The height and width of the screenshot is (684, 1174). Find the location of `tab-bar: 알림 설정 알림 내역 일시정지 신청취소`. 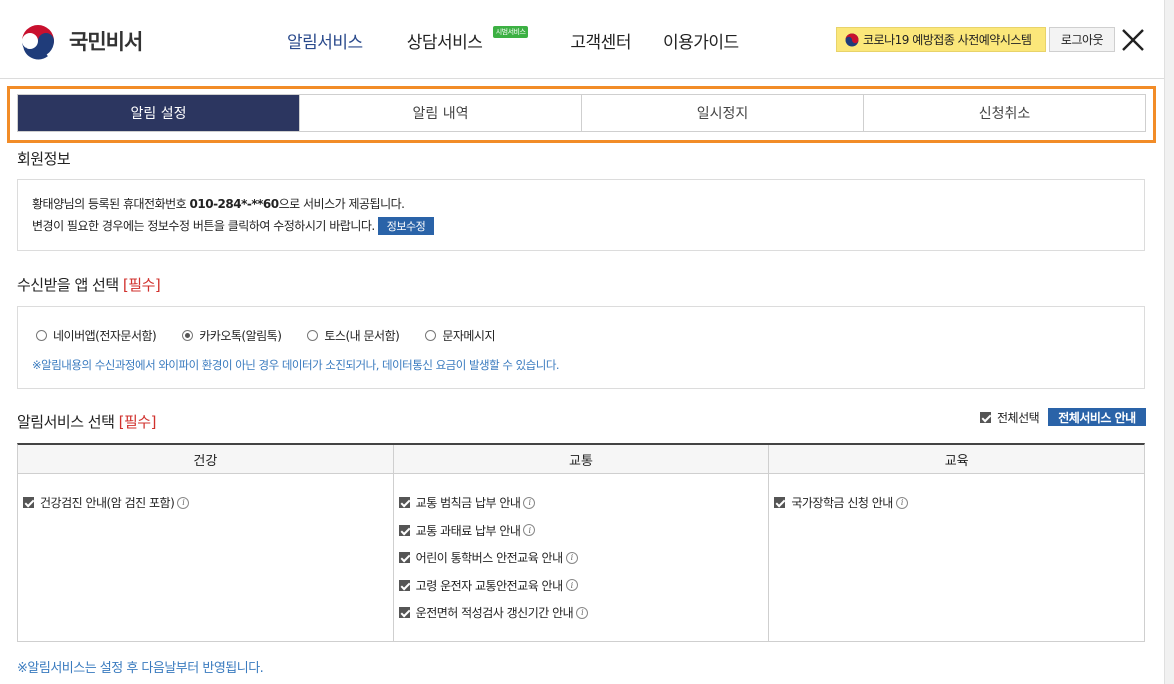

tab-bar: 알림 설정 알림 내역 일시정지 신청취소 is located at coordinates (581, 113).